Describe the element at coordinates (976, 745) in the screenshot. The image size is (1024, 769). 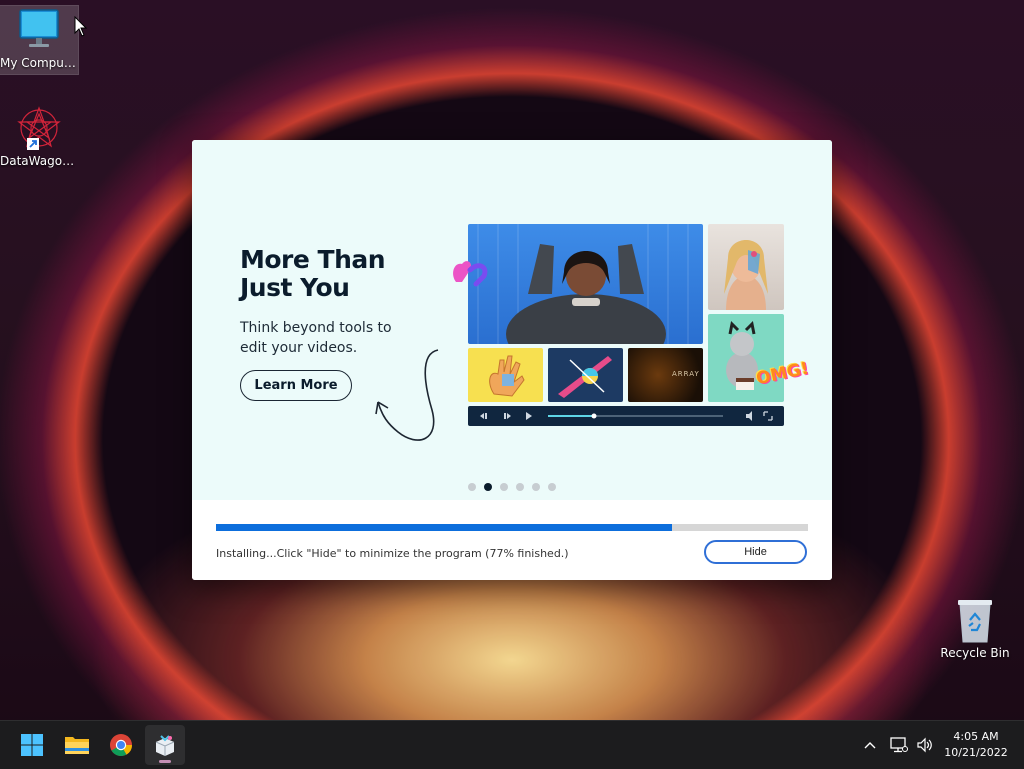
I see `taskbar-clock: 4:05 AM 10/21/2022` at that location.